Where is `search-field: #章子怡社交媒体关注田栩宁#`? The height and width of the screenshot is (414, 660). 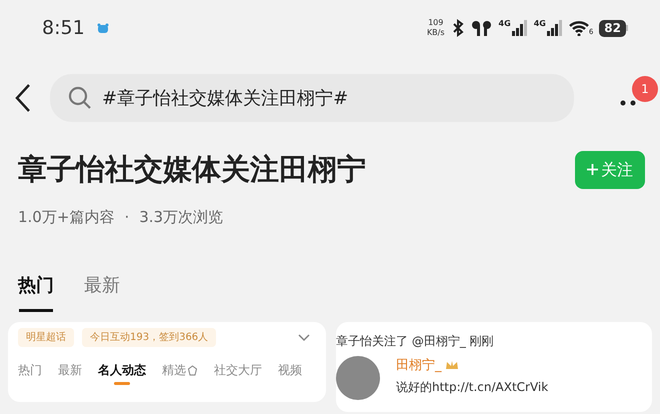
search-field: #章子怡社交媒体关注田栩宁# is located at coordinates (312, 98).